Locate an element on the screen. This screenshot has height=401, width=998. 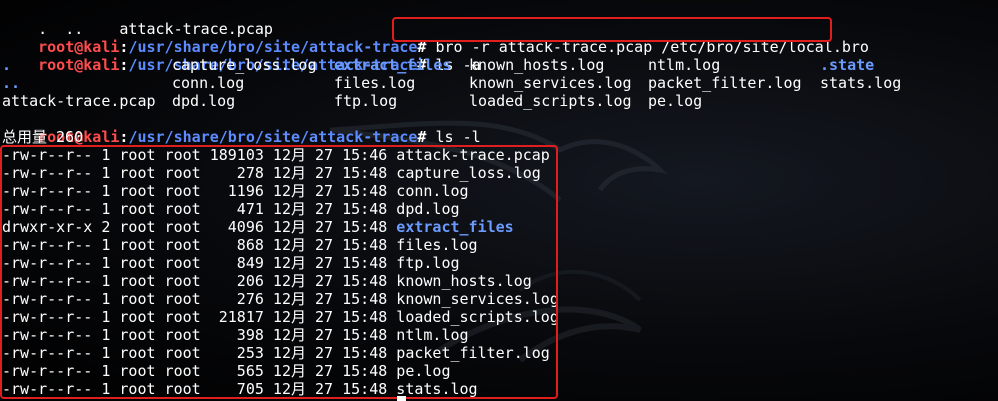
file-entry: capture_loss.log is located at coordinates (244, 65).